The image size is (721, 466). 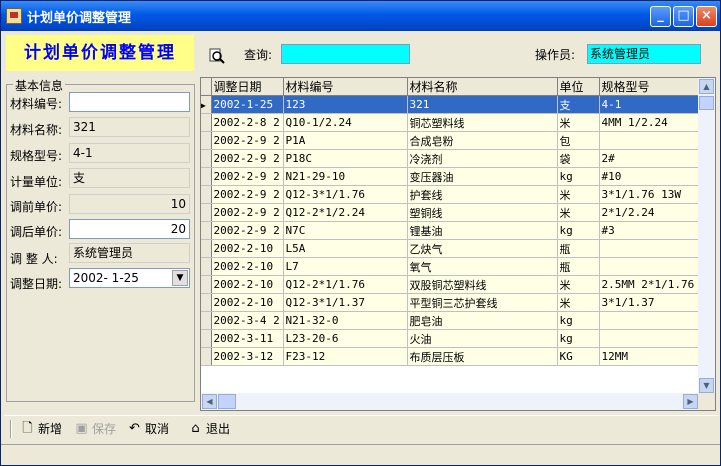 I want to click on table-cell: 合成皂粉, so click(x=482, y=140).